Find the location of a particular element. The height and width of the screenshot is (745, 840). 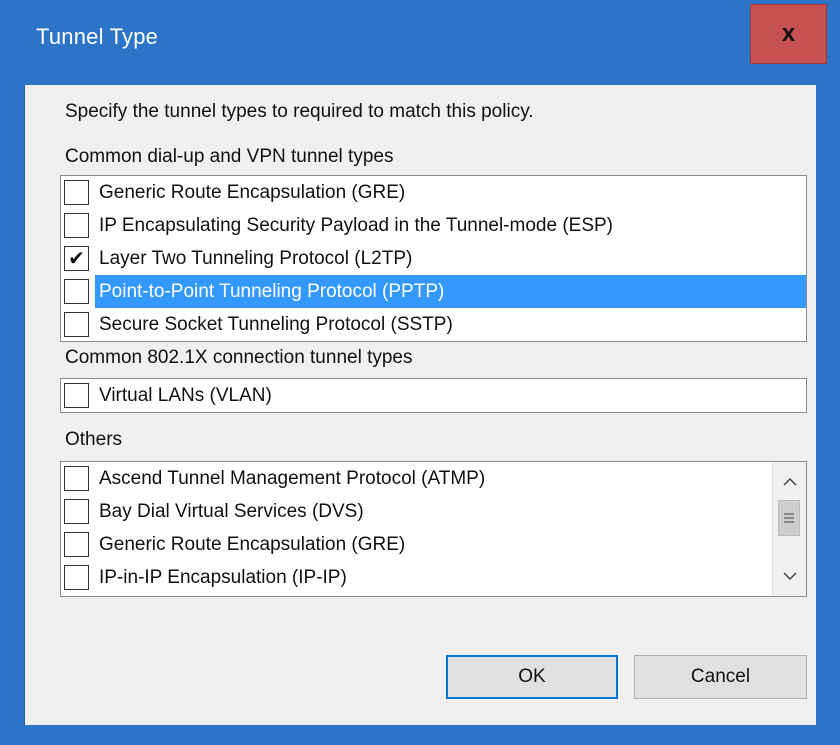

scroll-thumb is located at coordinates (789, 518).